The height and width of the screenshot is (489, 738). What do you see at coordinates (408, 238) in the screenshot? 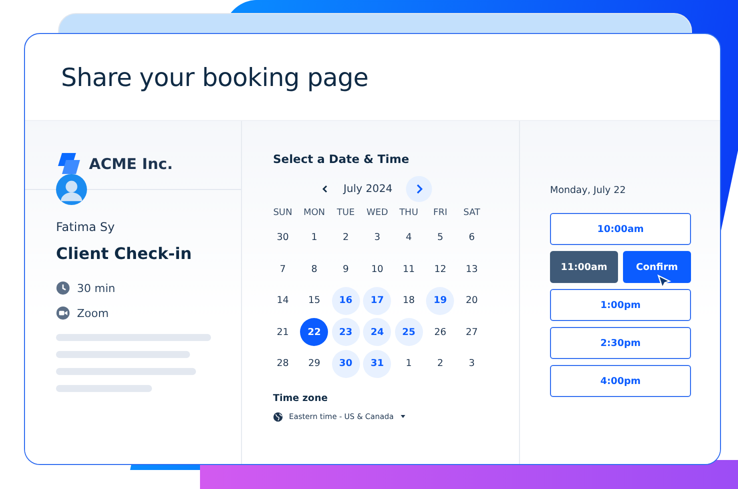
I see `calendar-day: 4` at bounding box center [408, 238].